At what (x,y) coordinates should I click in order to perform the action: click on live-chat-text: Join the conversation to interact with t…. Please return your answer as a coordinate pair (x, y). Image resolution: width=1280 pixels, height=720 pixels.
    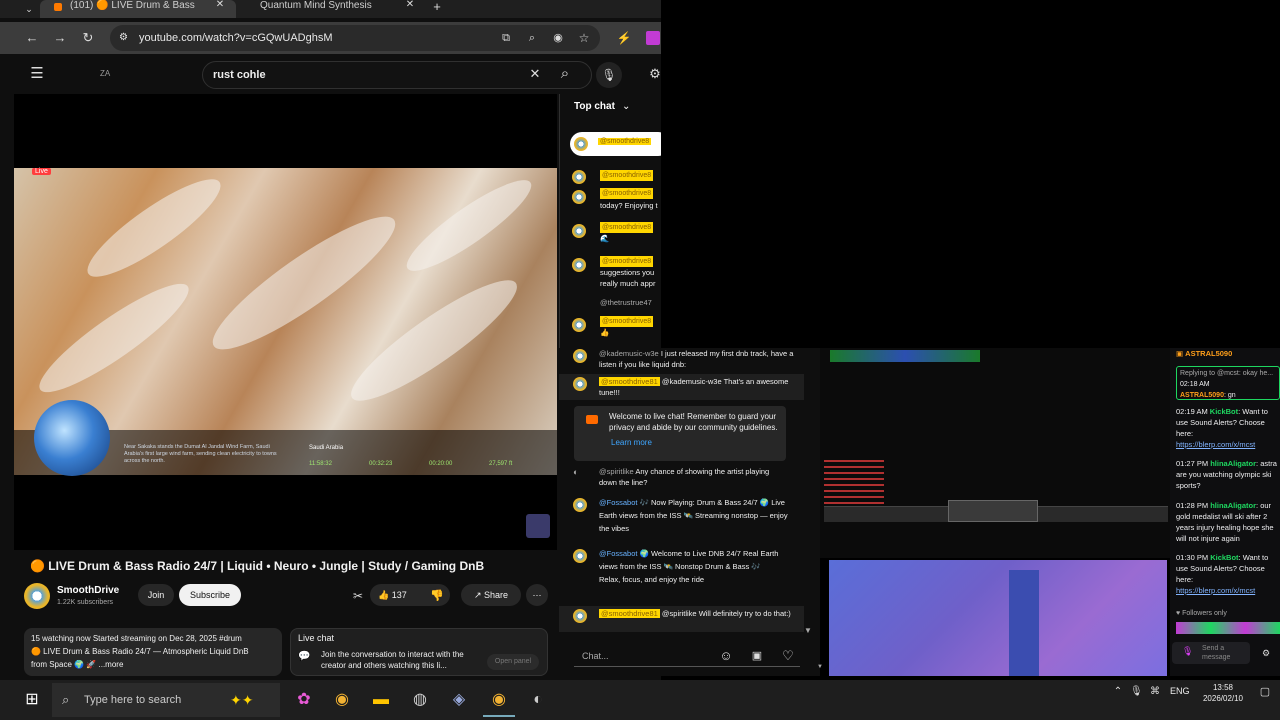
    Looking at the image, I should click on (392, 660).